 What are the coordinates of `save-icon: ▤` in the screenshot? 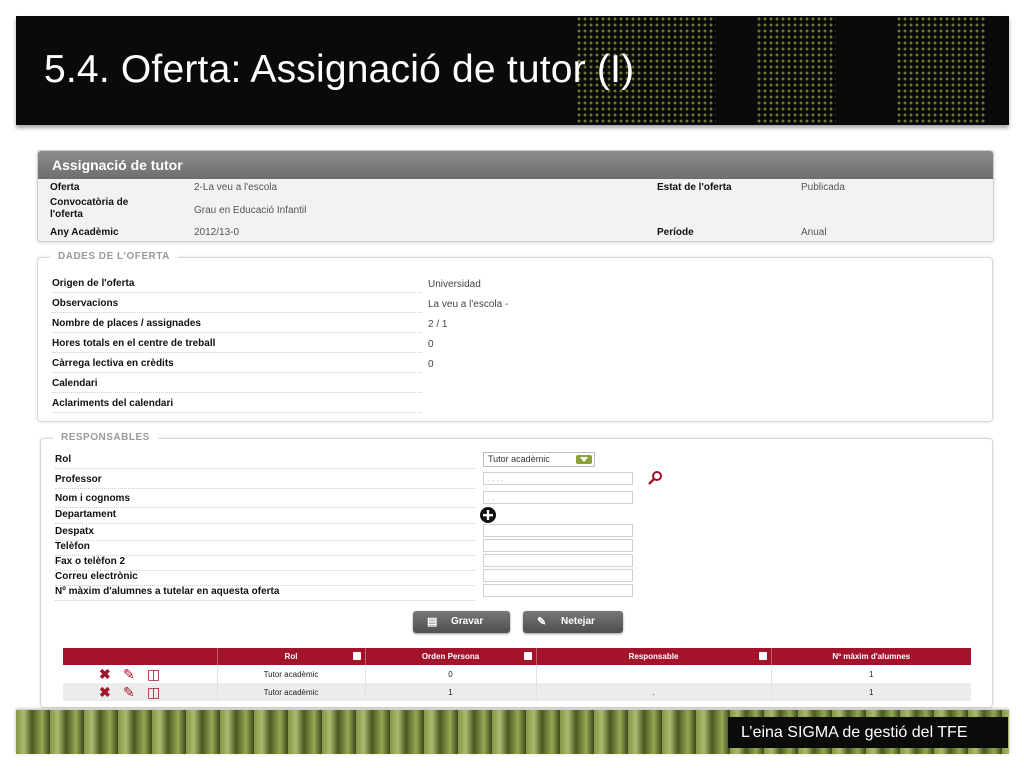 It's located at (432, 622).